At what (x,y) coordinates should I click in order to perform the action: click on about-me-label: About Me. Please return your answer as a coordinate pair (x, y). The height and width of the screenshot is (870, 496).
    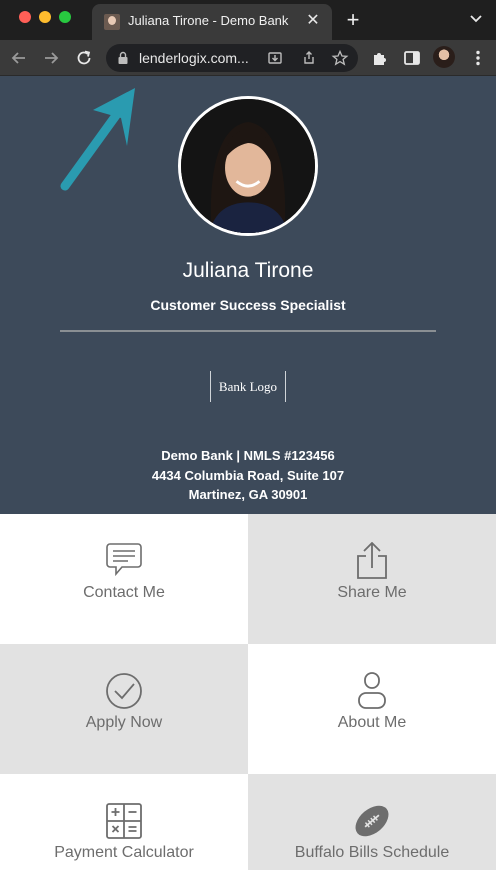
    Looking at the image, I should click on (372, 722).